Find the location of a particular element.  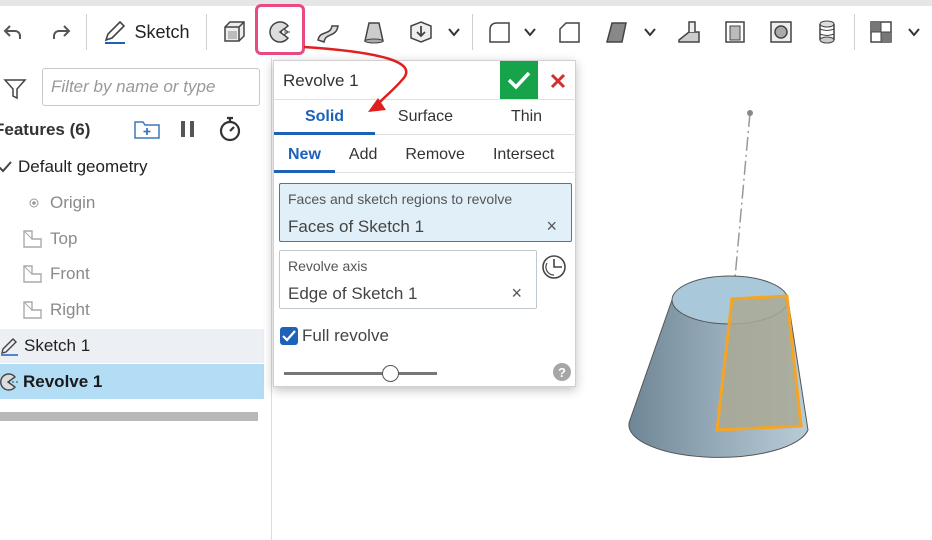

tree-item-right: Right is located at coordinates (132, 310).